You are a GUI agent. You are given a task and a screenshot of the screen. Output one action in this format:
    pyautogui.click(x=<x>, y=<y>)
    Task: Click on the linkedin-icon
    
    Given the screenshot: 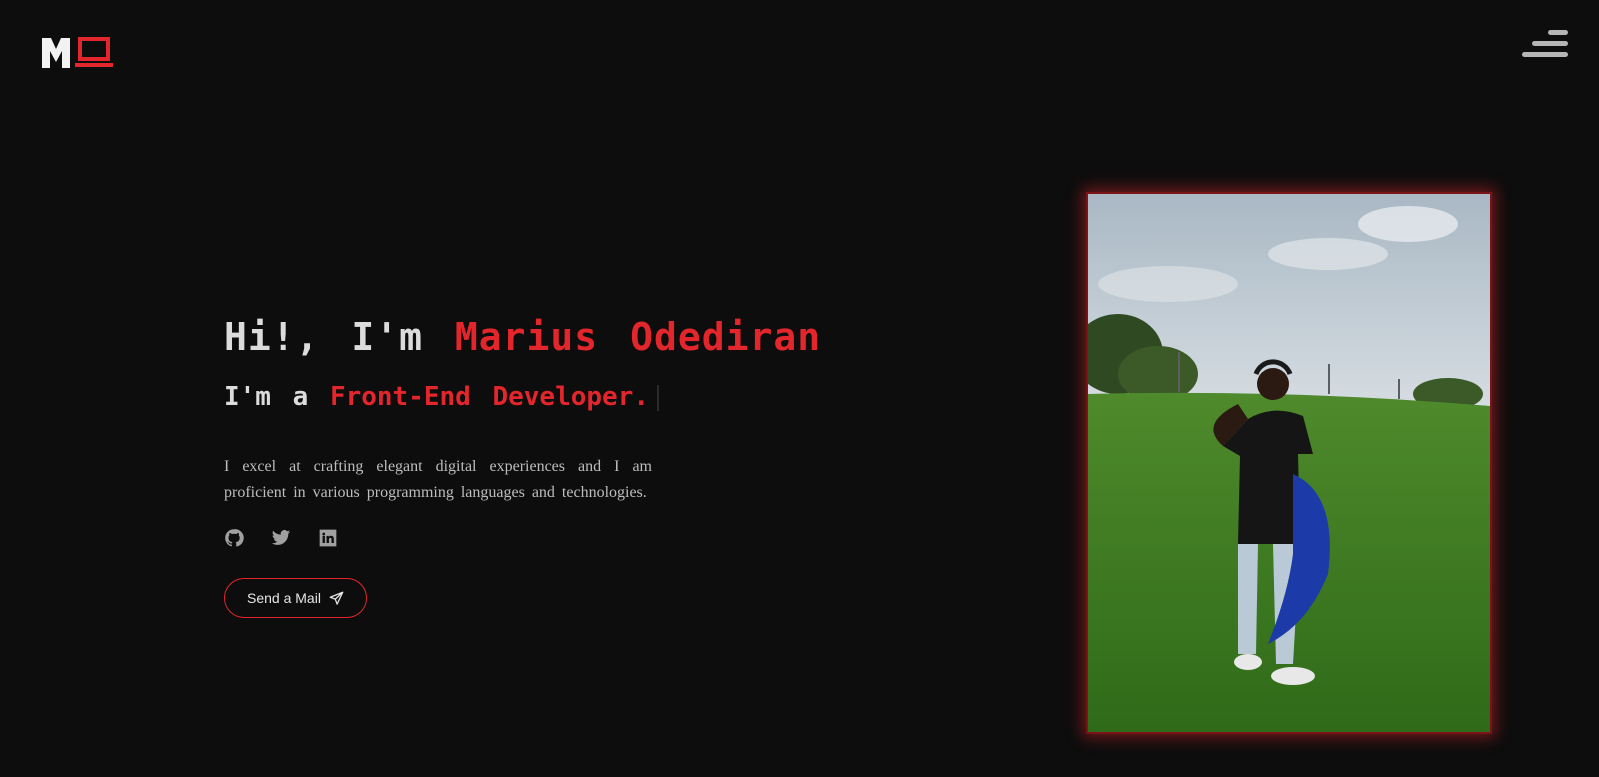 What is the action you would take?
    pyautogui.click(x=328, y=538)
    